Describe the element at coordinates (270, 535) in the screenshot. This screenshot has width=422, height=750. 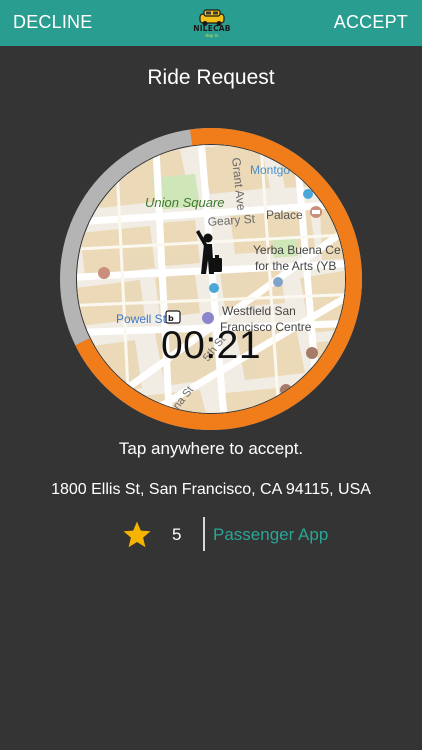
I see `passenger-app-link: Passenger App` at that location.